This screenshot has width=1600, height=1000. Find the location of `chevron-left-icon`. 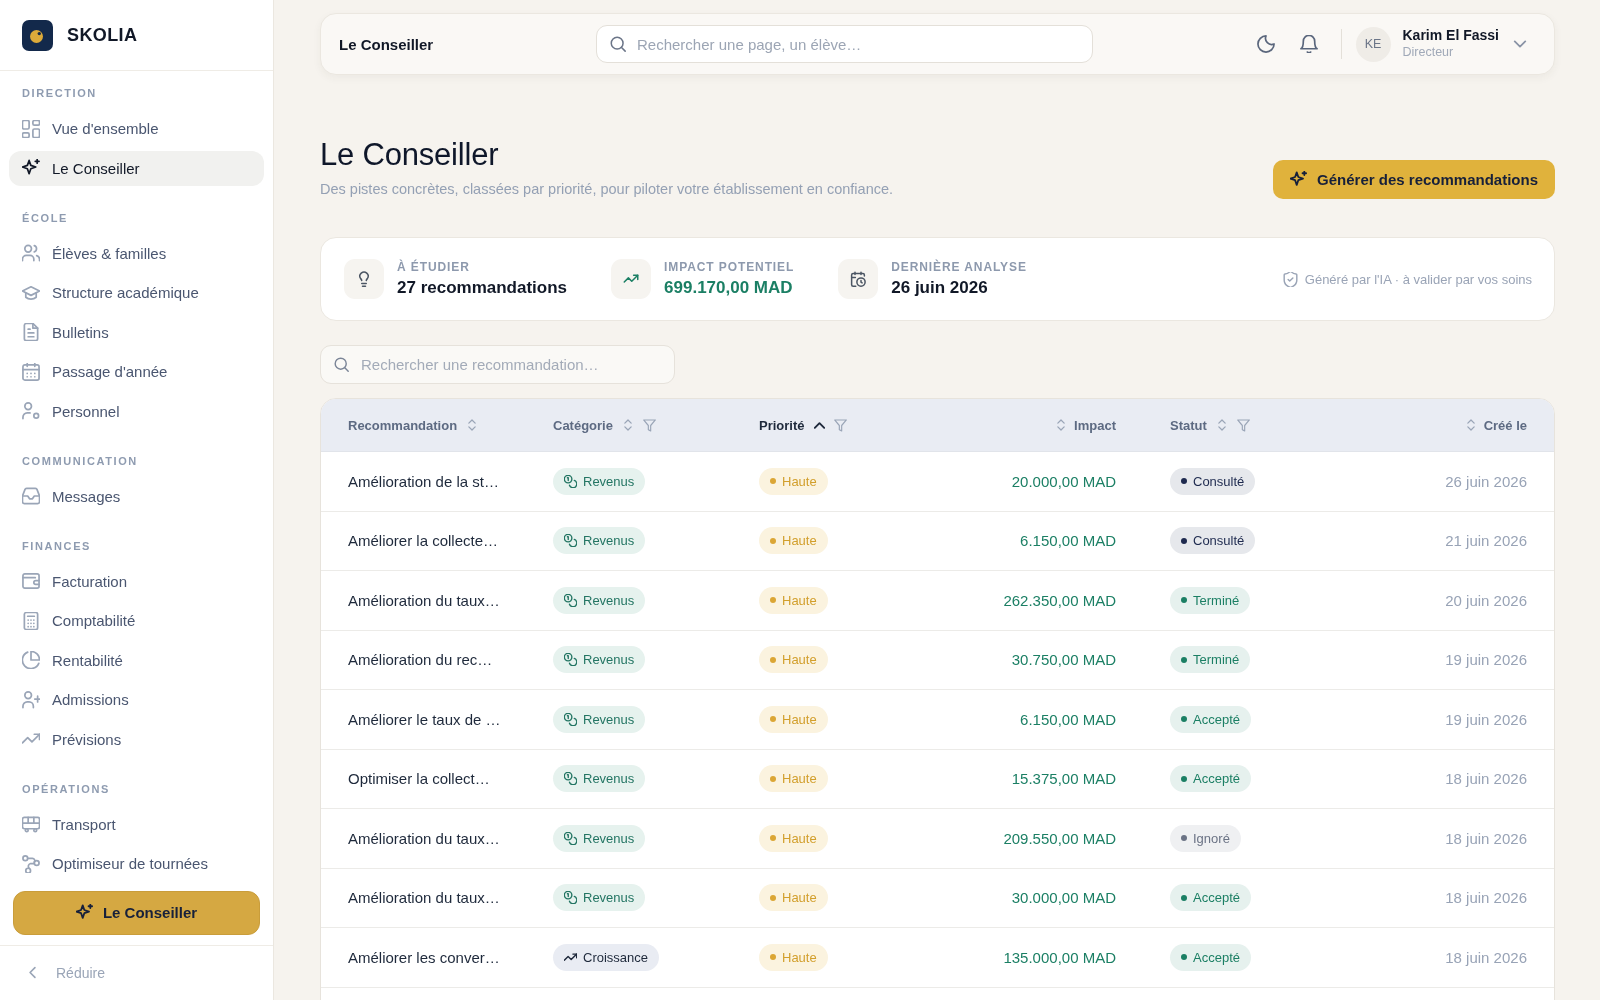

chevron-left-icon is located at coordinates (32, 972).